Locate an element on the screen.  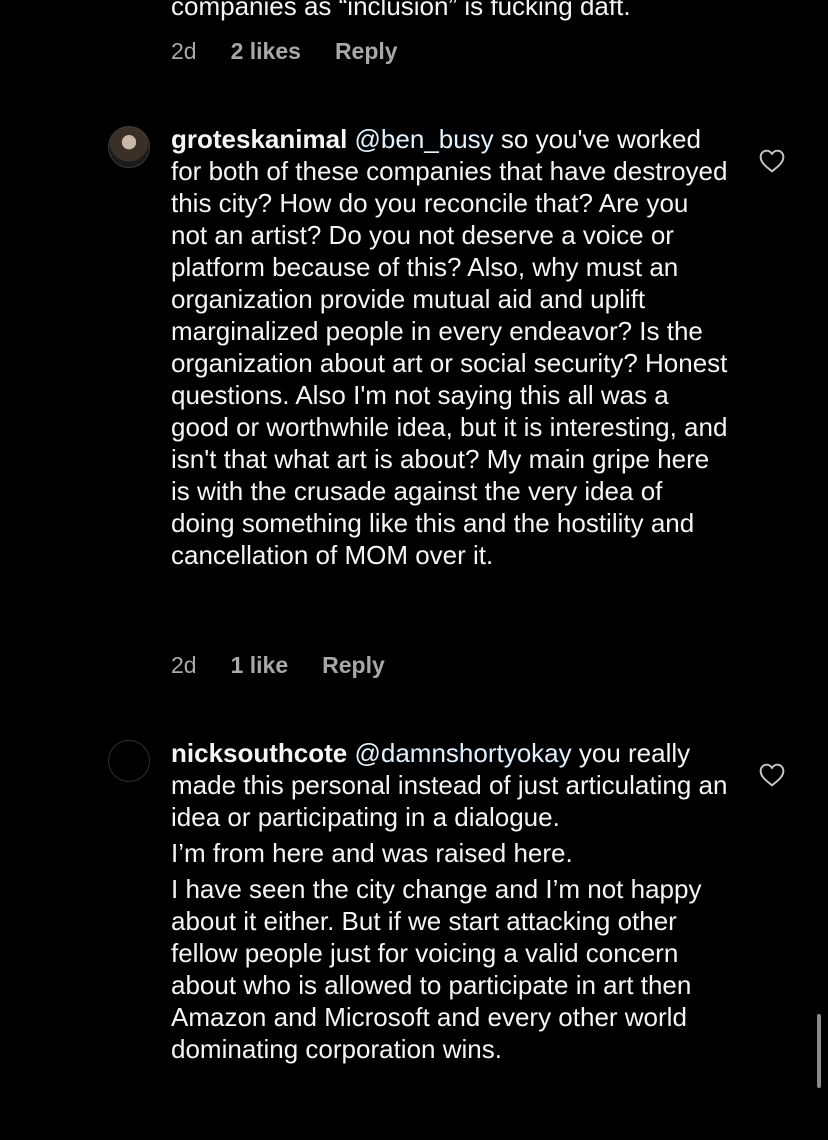
scrollbar is located at coordinates (819, 1051).